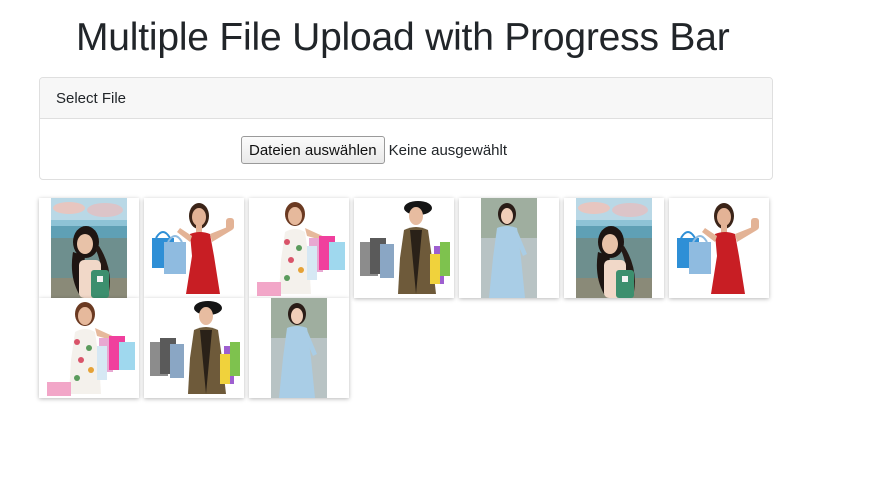 This screenshot has width=881, height=497. I want to click on file-input: Dateien auswählen Keine ausgewählt, so click(374, 150).